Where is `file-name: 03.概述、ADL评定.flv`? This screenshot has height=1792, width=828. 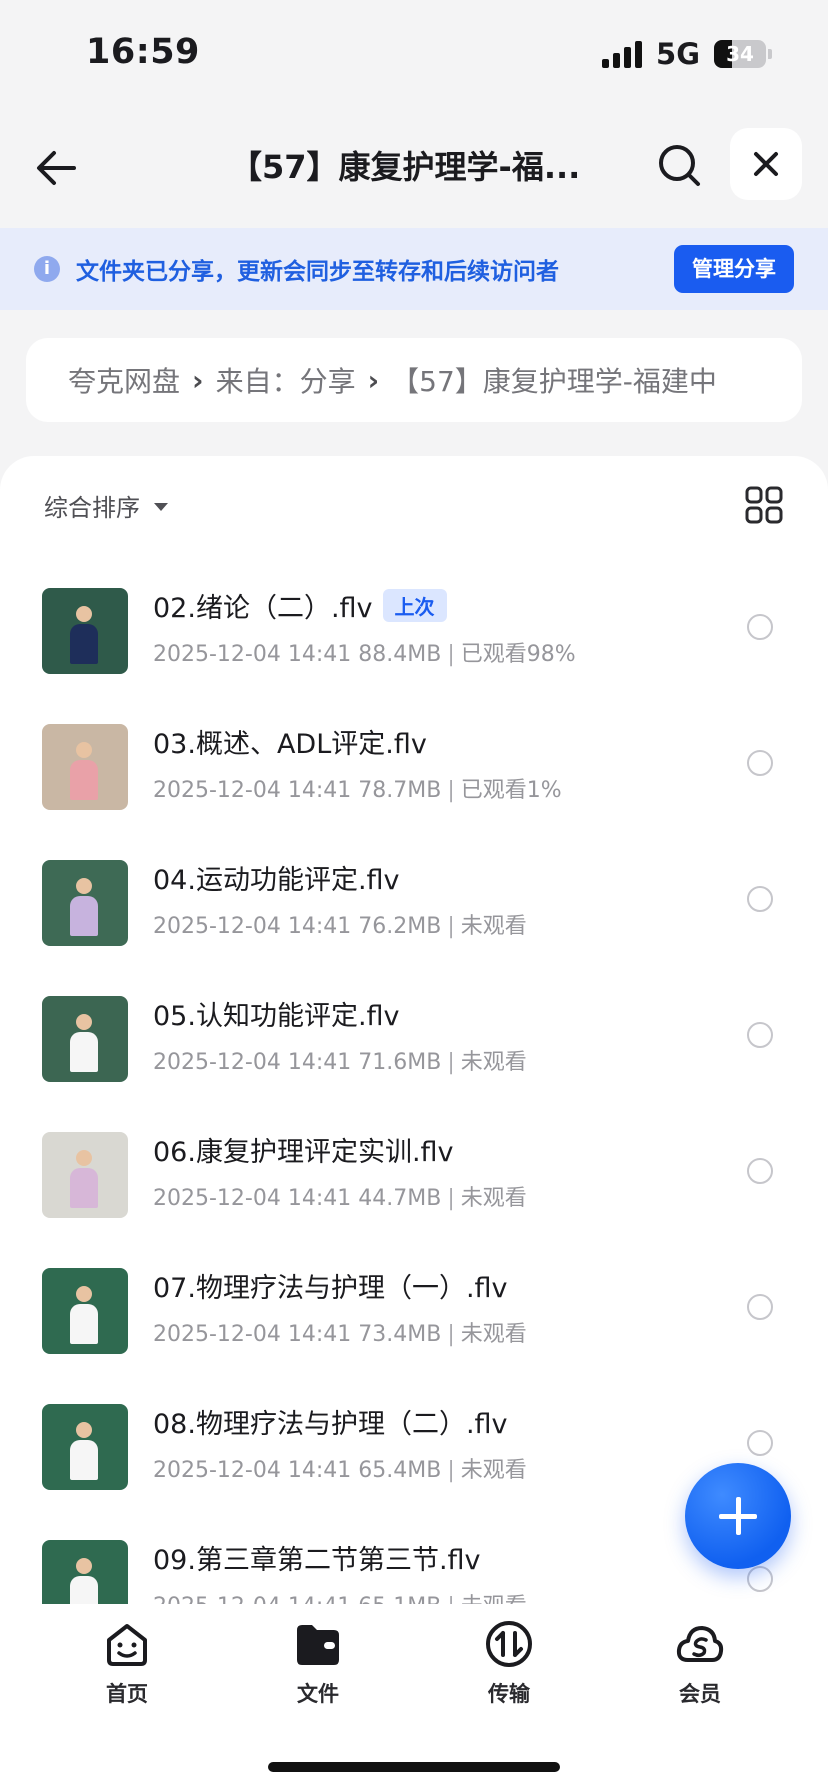 file-name: 03.概述、ADL评定.flv is located at coordinates (290, 744).